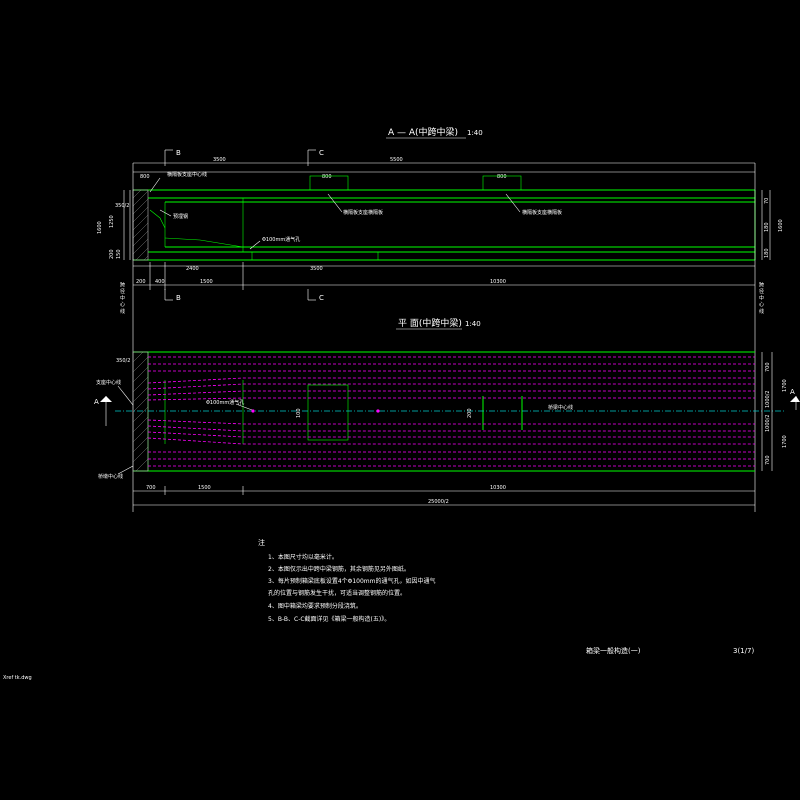 This screenshot has height=800, width=800. What do you see at coordinates (206, 282) in the screenshot?
I see `dim-bot-2: 1500` at bounding box center [206, 282].